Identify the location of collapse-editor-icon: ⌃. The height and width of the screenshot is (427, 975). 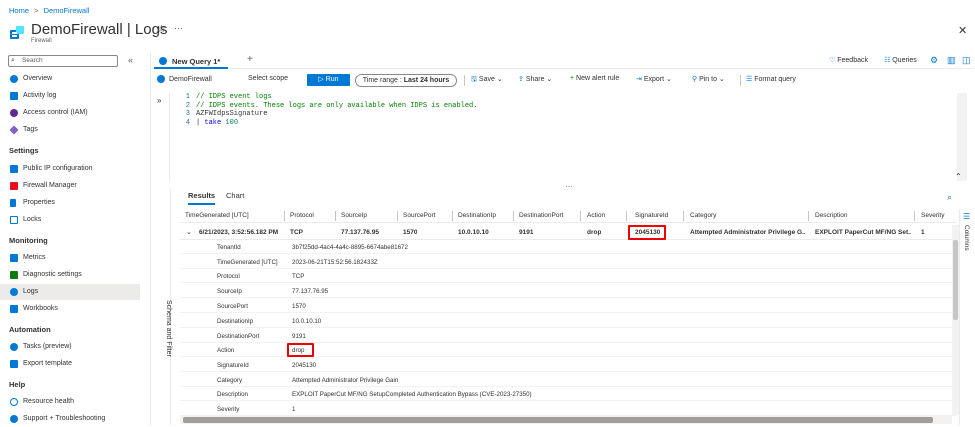
(958, 176).